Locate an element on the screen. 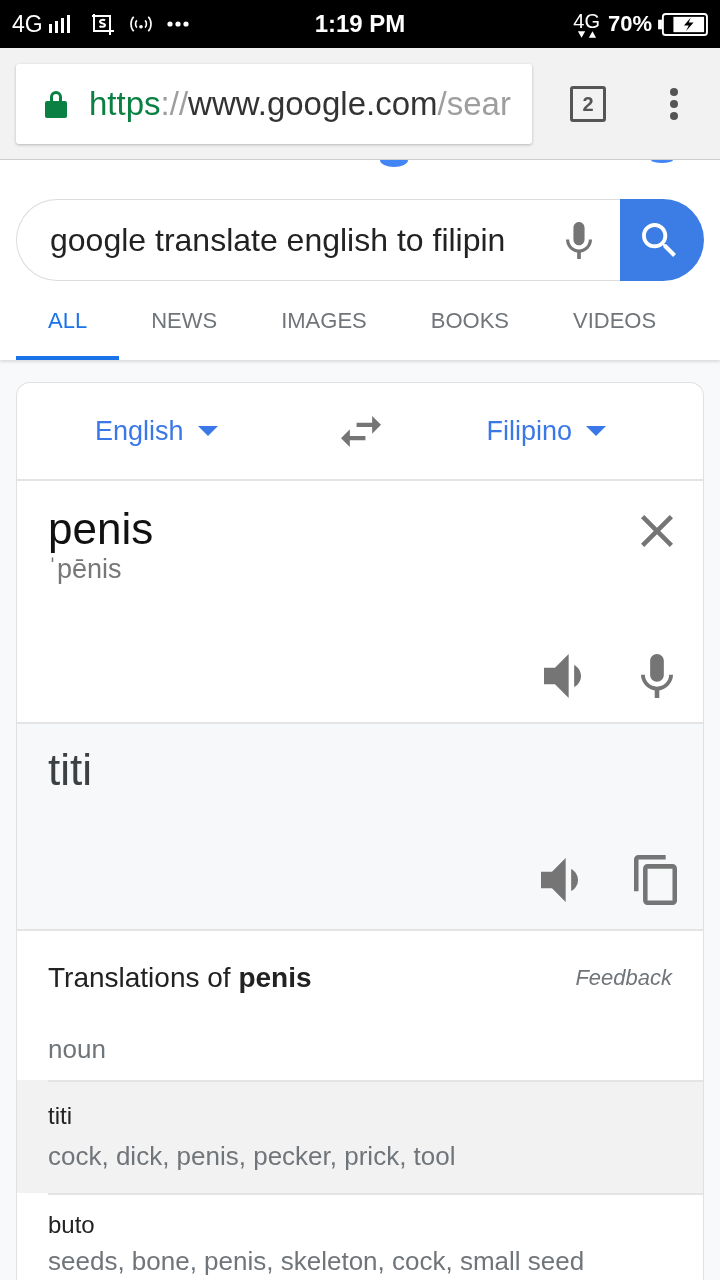 This screenshot has width=720, height=1280. swap-arrows-icon is located at coordinates (360, 431).